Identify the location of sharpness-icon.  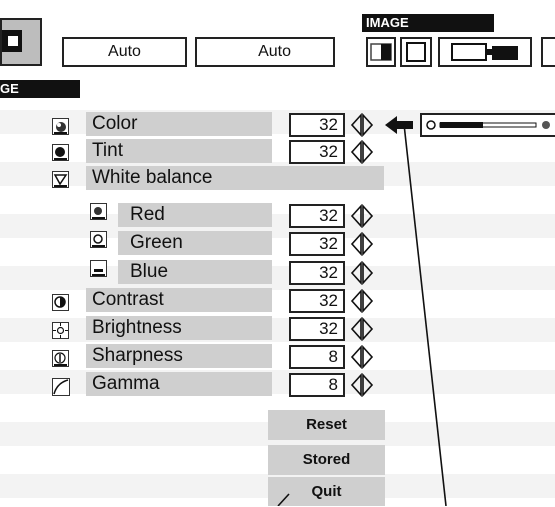
(60, 358).